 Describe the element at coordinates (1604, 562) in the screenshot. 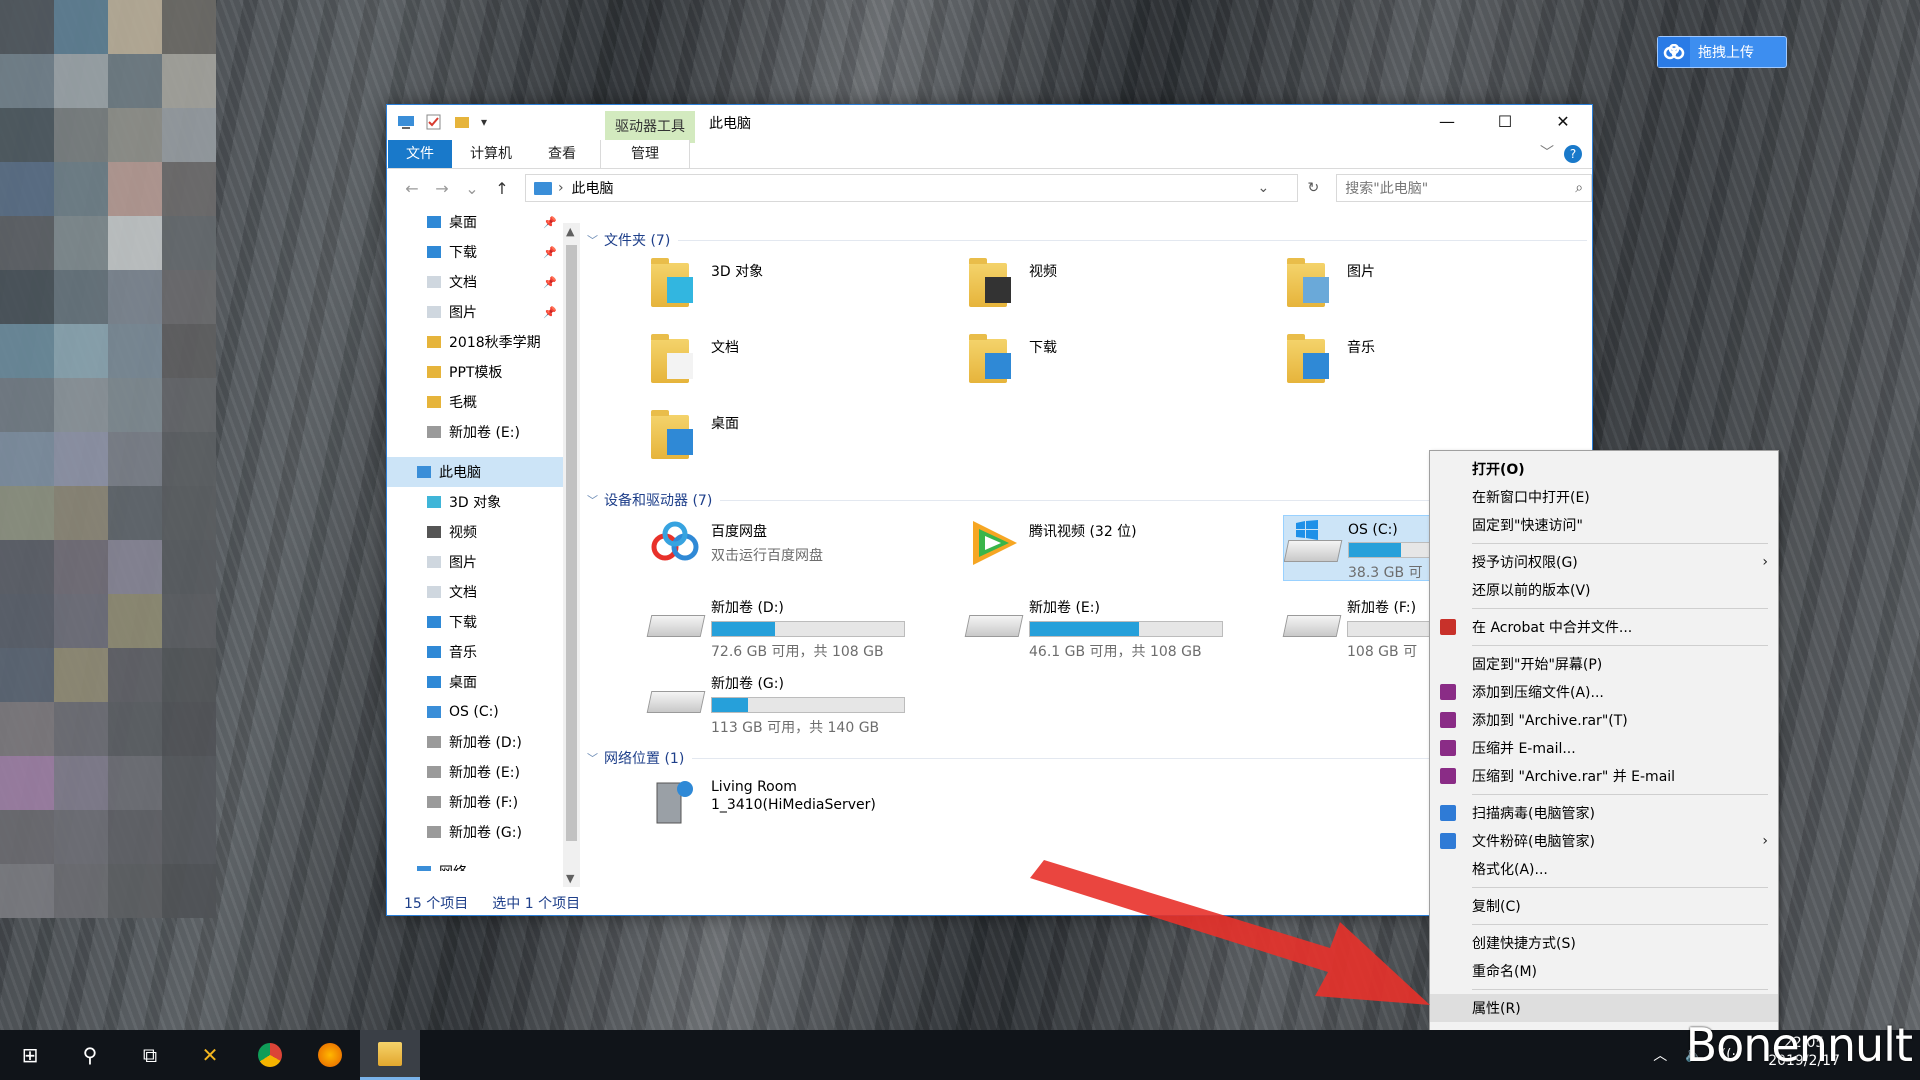

I see `menu-item: 授予访问权限(G) ›` at that location.